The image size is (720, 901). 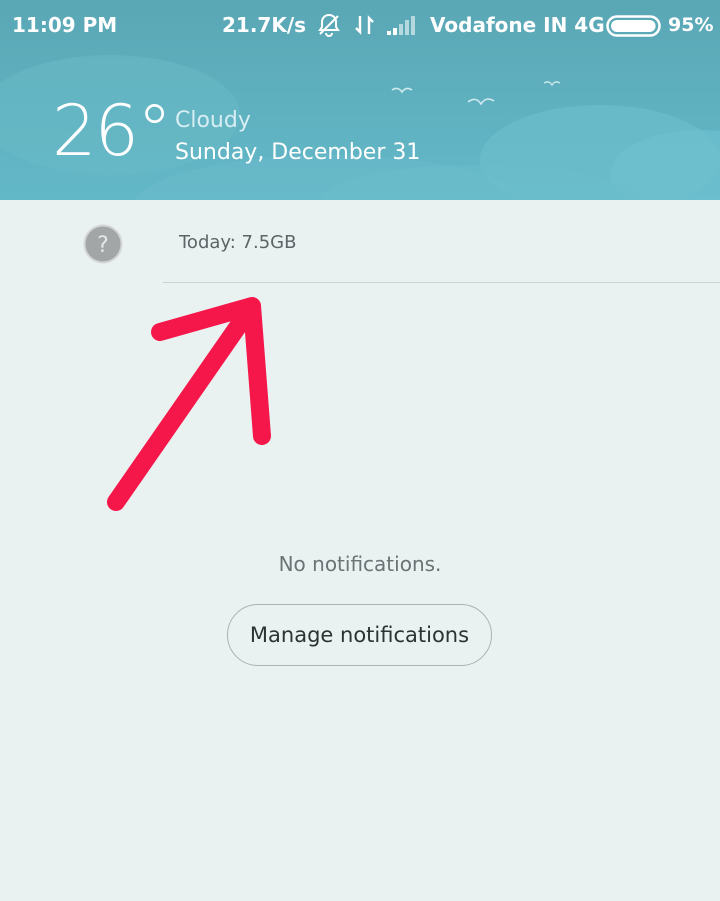 I want to click on battery-icon, so click(x=633, y=26).